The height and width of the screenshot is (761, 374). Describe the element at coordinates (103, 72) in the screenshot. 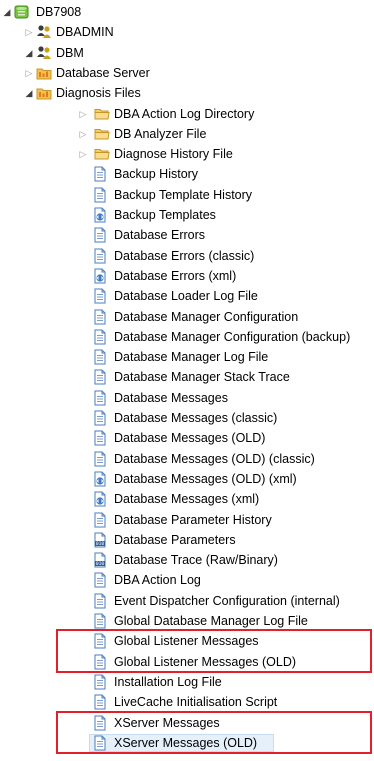

I see `tree-node-label: Database Server` at that location.